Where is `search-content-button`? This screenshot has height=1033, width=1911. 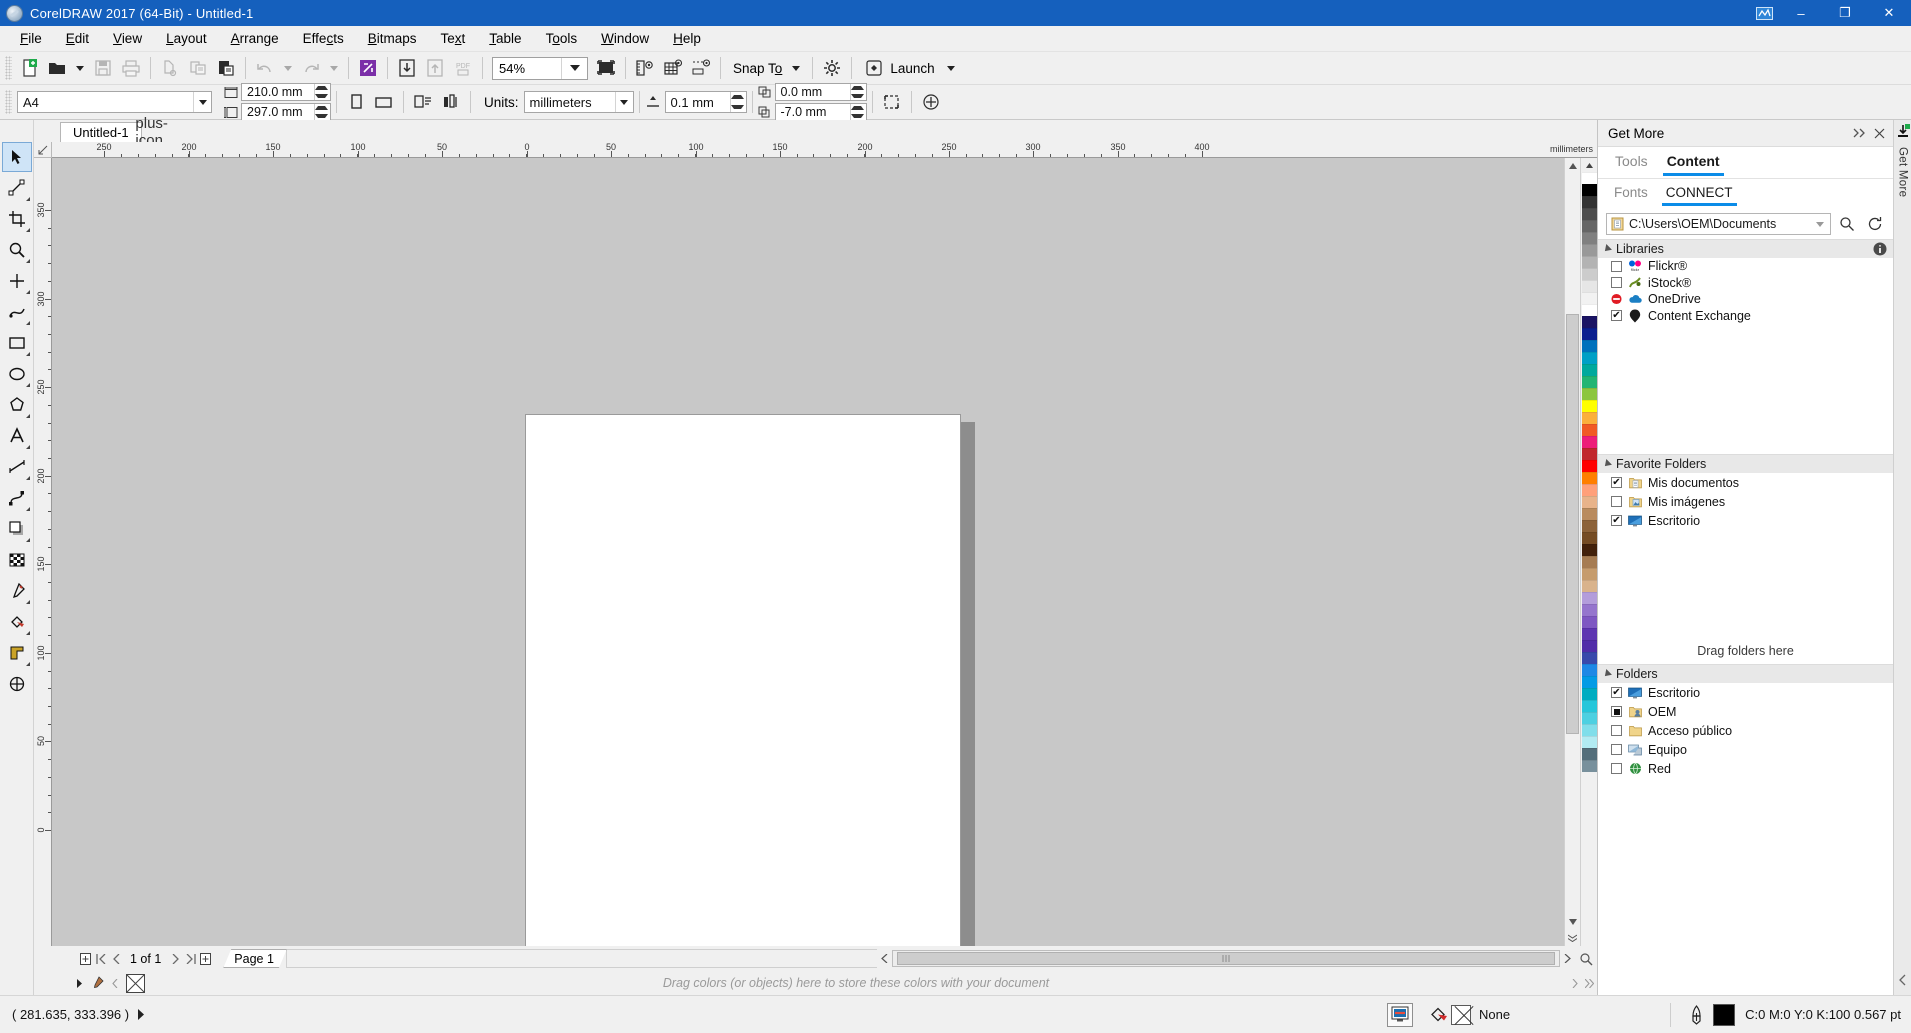 search-content-button is located at coordinates (368, 68).